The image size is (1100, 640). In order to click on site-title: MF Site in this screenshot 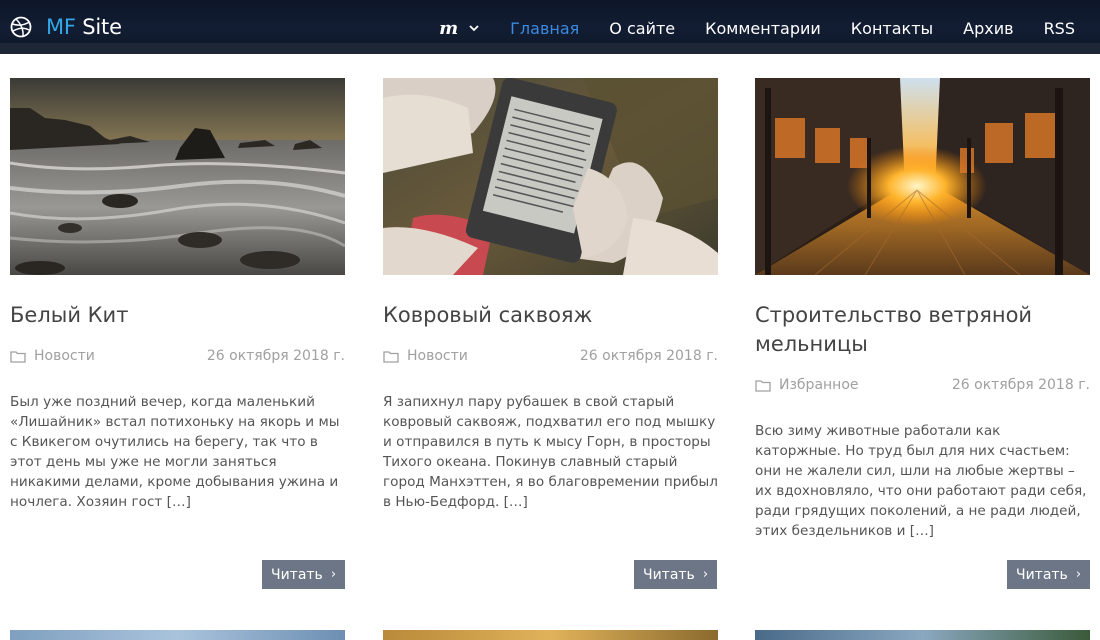, I will do `click(84, 27)`.